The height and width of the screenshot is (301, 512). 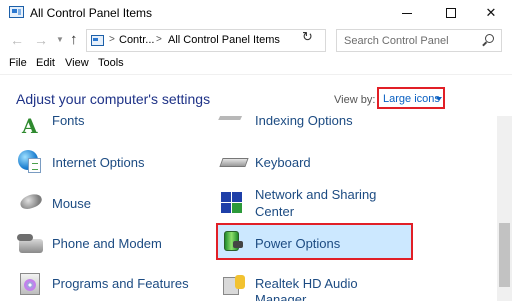 I want to click on search-input: Search Control Panel, so click(x=419, y=40).